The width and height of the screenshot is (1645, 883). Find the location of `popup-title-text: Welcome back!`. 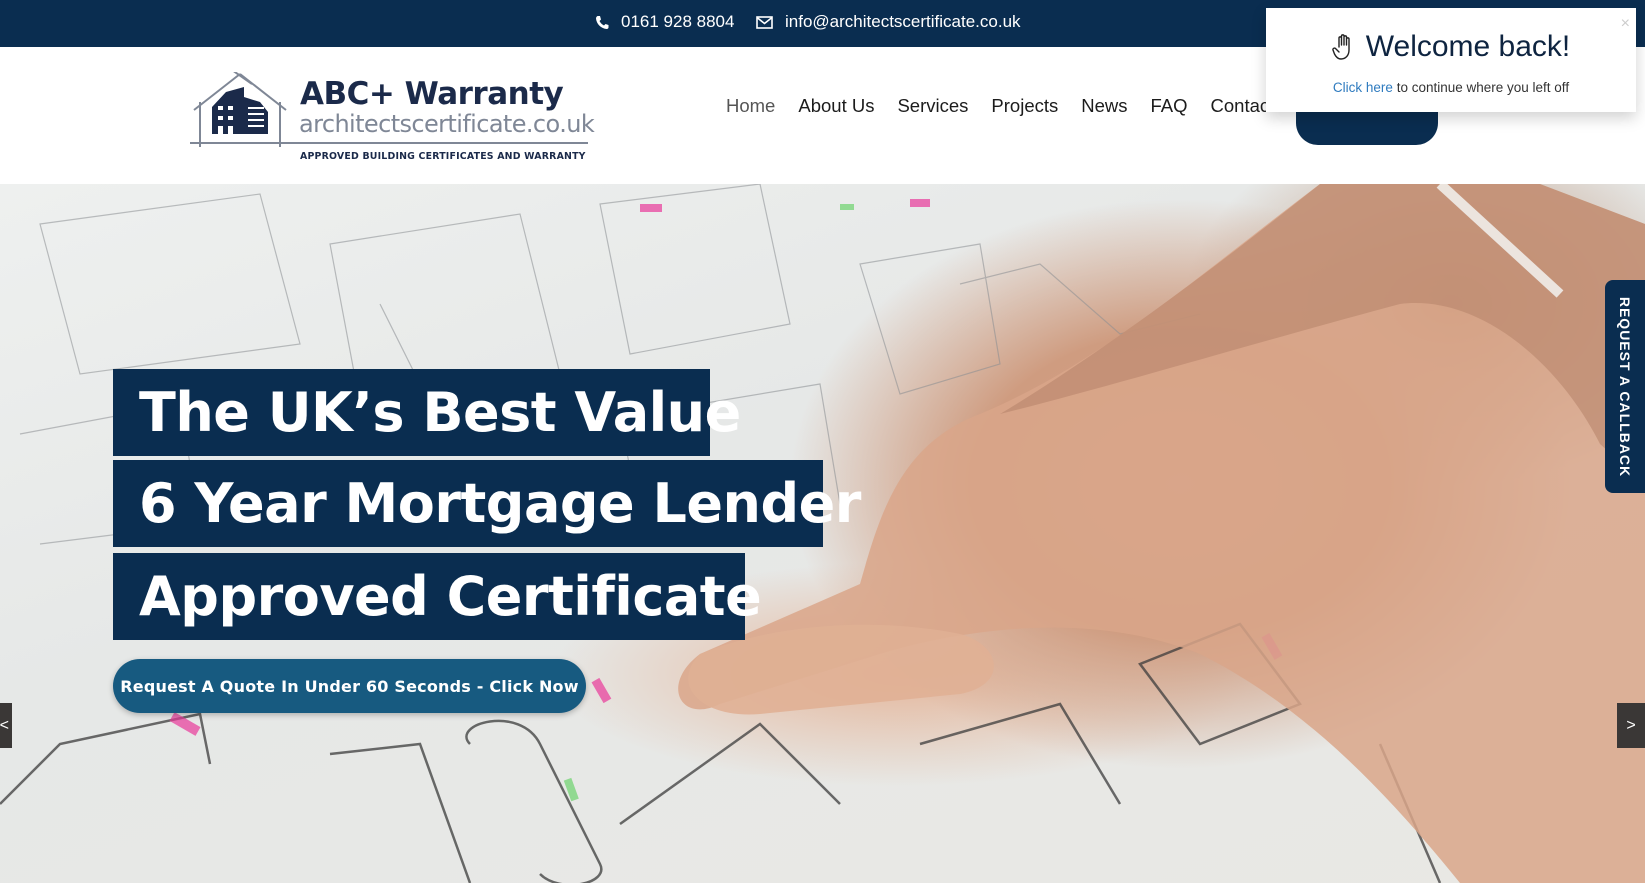

popup-title-text: Welcome back! is located at coordinates (1468, 46).